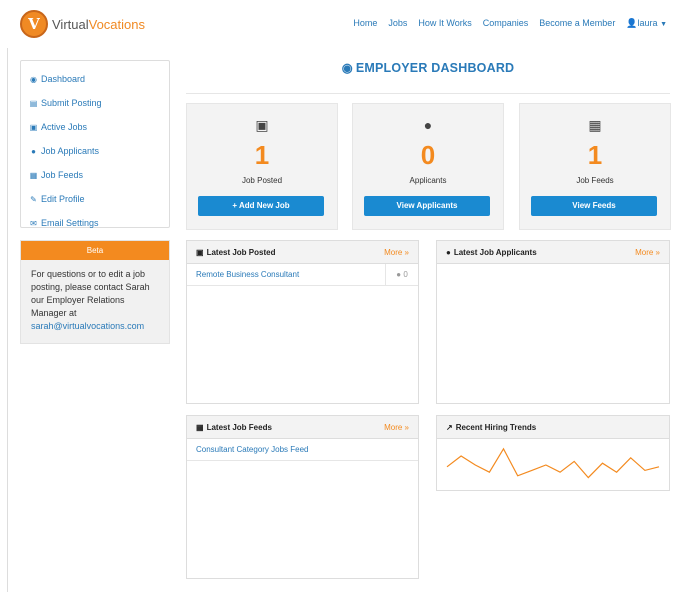 The width and height of the screenshot is (681, 592). What do you see at coordinates (427, 206) in the screenshot?
I see `view-applicants-button: View Applicants` at bounding box center [427, 206].